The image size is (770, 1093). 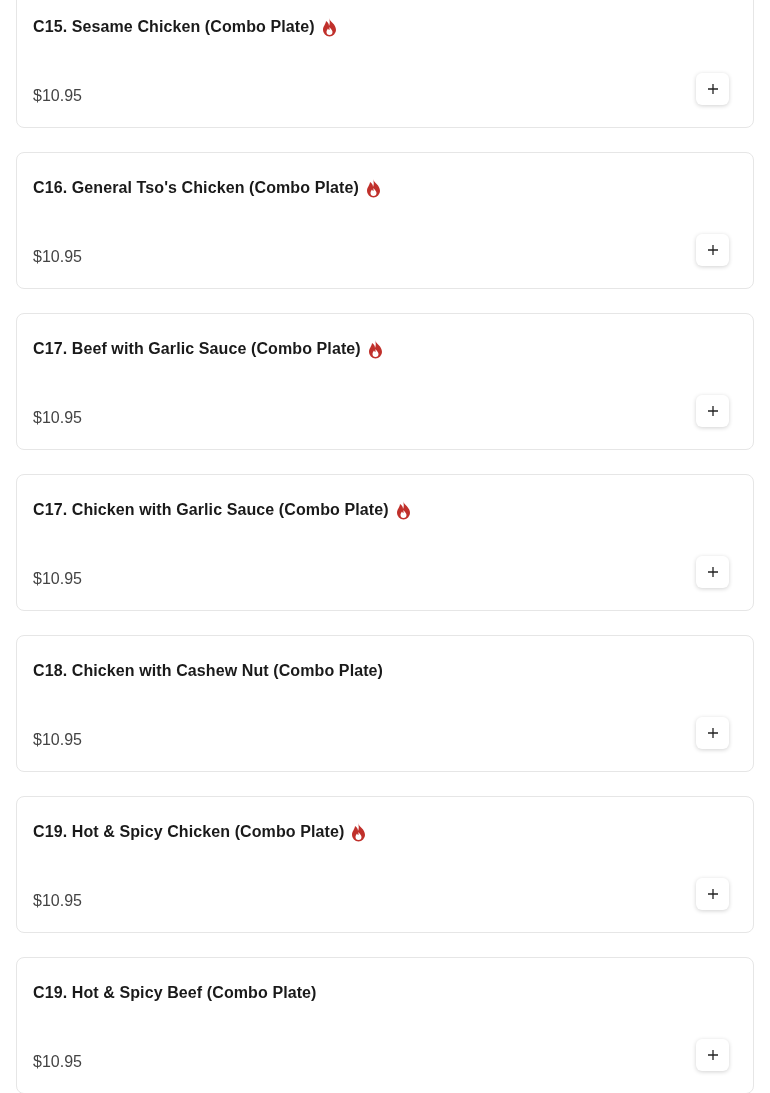 What do you see at coordinates (189, 832) in the screenshot?
I see `item-name: C19. Hot & Spicy Chicken (Combo Plate)` at bounding box center [189, 832].